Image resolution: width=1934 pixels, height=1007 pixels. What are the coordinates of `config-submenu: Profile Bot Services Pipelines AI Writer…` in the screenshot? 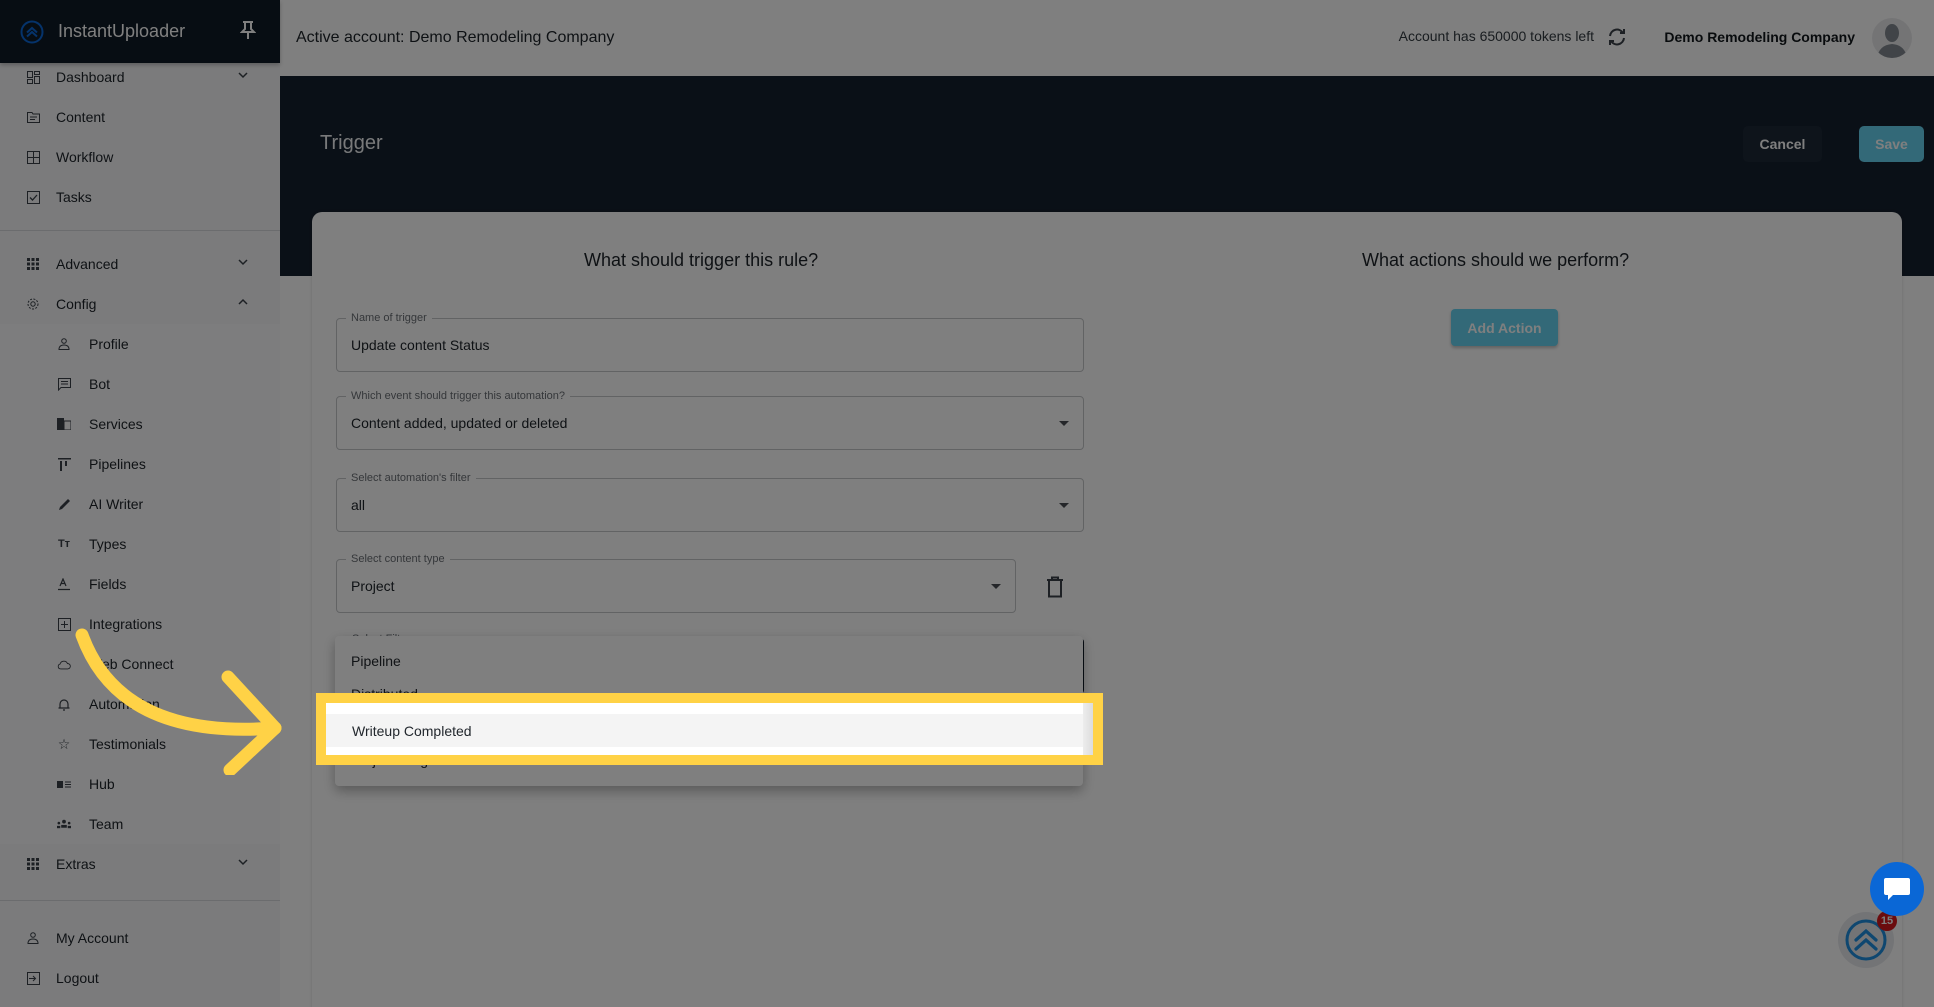 It's located at (140, 584).